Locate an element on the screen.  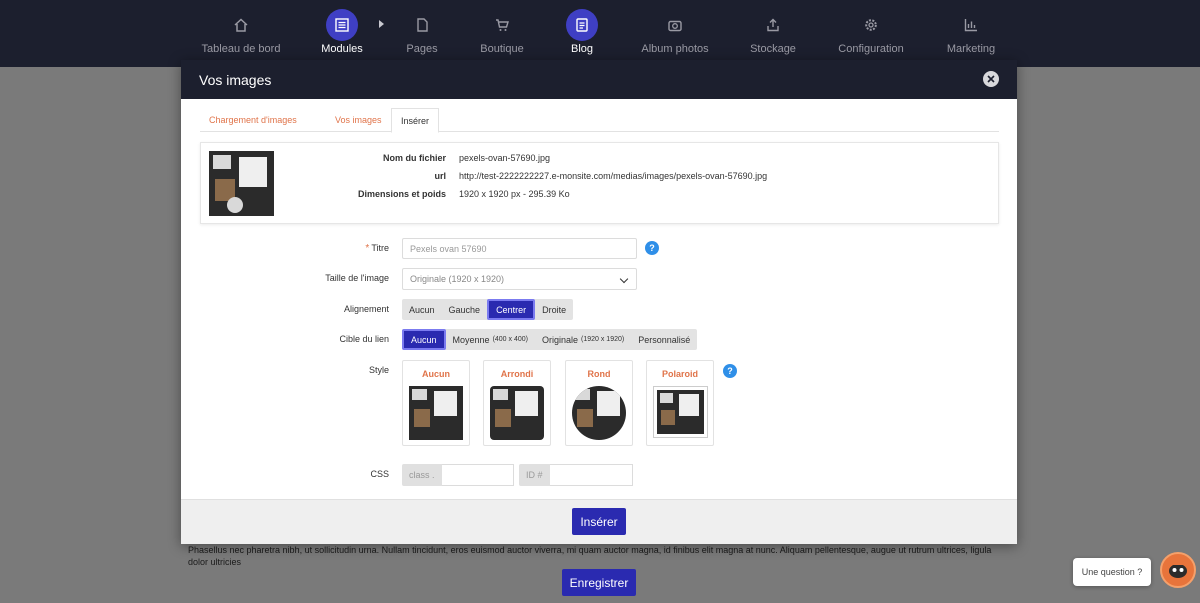
style-option-label: Rond is located at coordinates (599, 374).